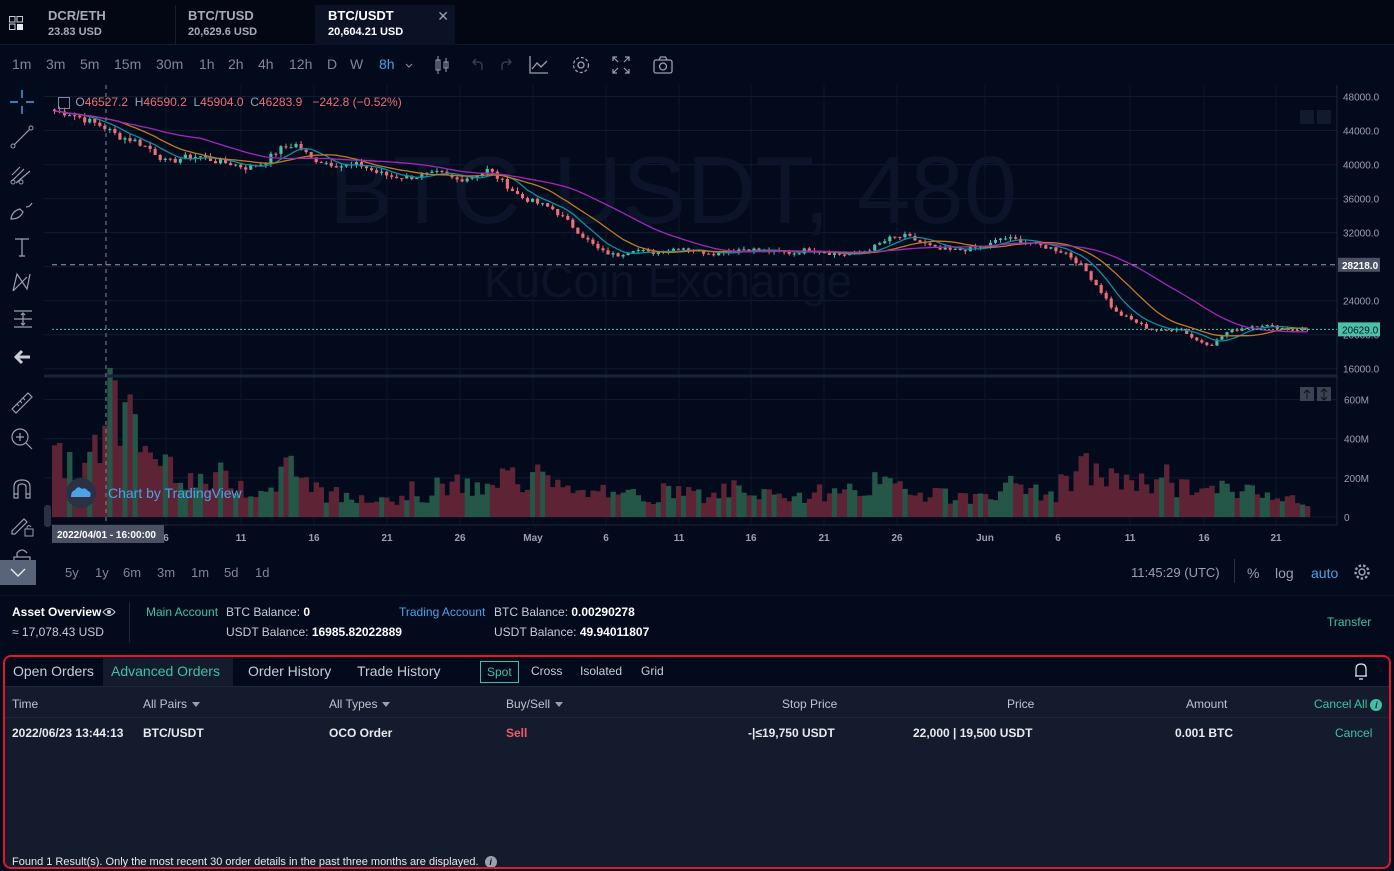 This screenshot has width=1394, height=871. I want to click on timeframe-15m: 15m, so click(127, 64).